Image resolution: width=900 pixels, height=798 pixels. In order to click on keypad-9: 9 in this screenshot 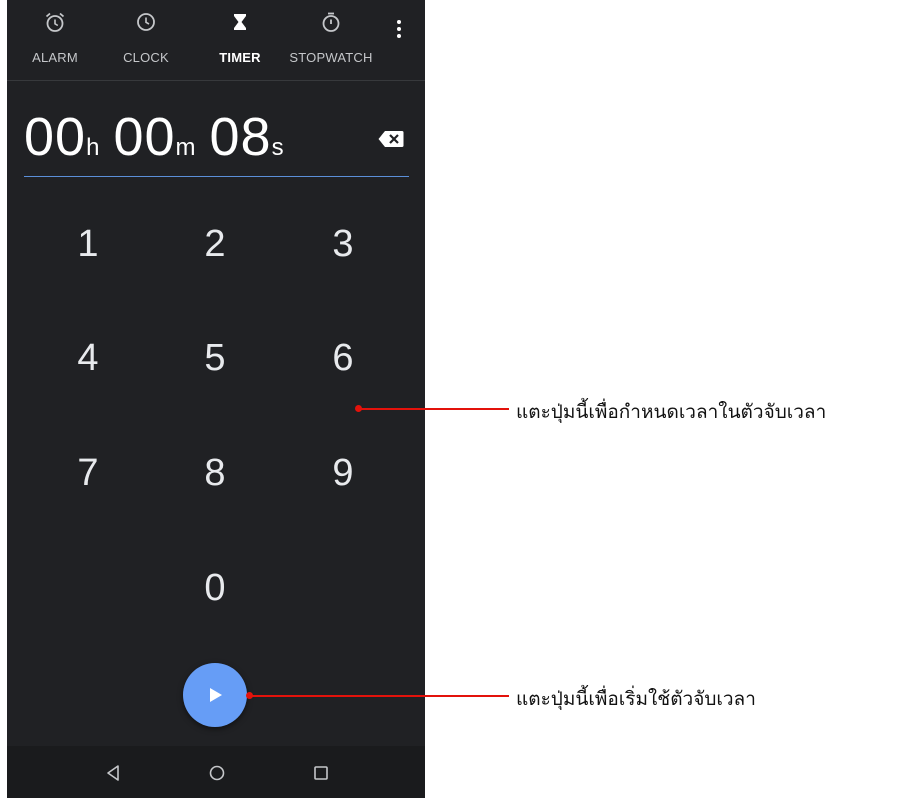, I will do `click(343, 473)`.